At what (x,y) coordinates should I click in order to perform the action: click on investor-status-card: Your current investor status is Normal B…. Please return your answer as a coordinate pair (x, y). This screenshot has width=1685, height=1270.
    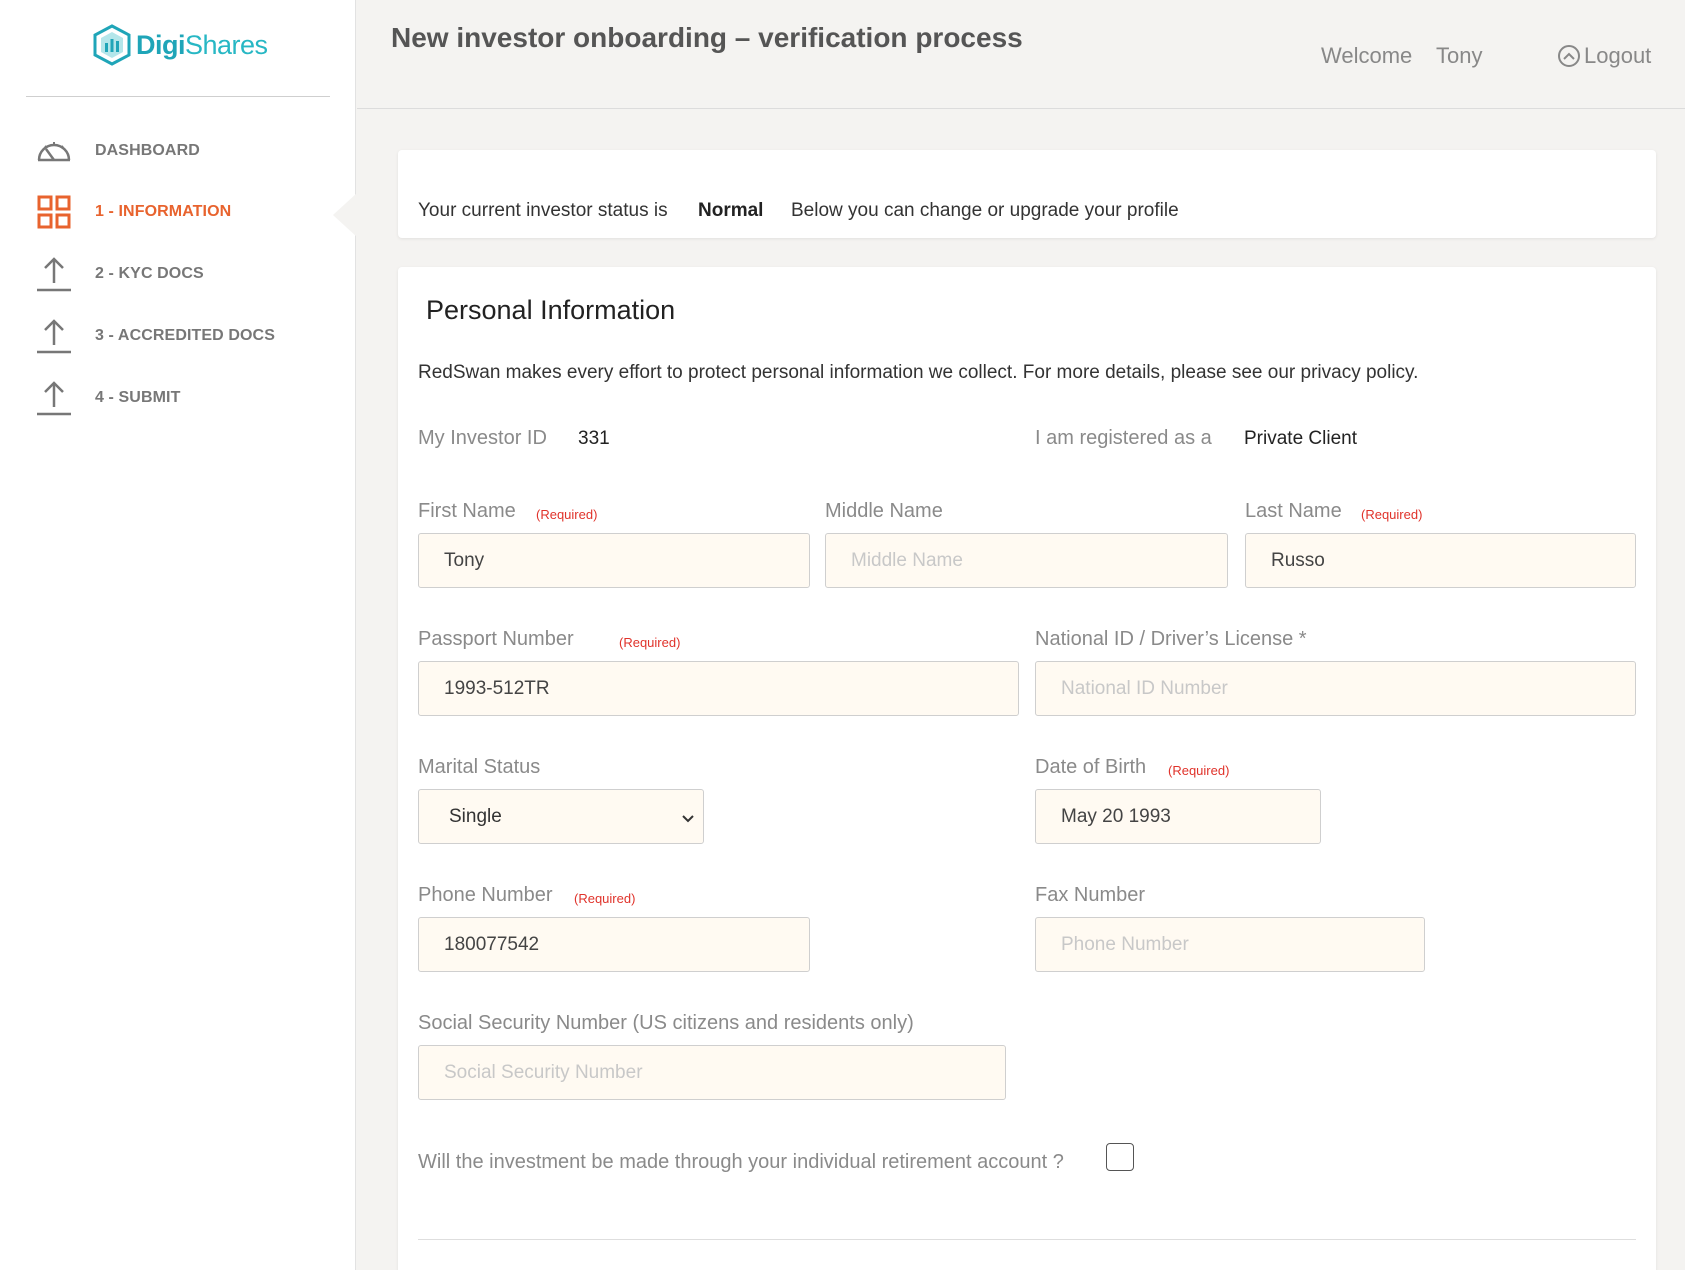
    Looking at the image, I should click on (1027, 194).